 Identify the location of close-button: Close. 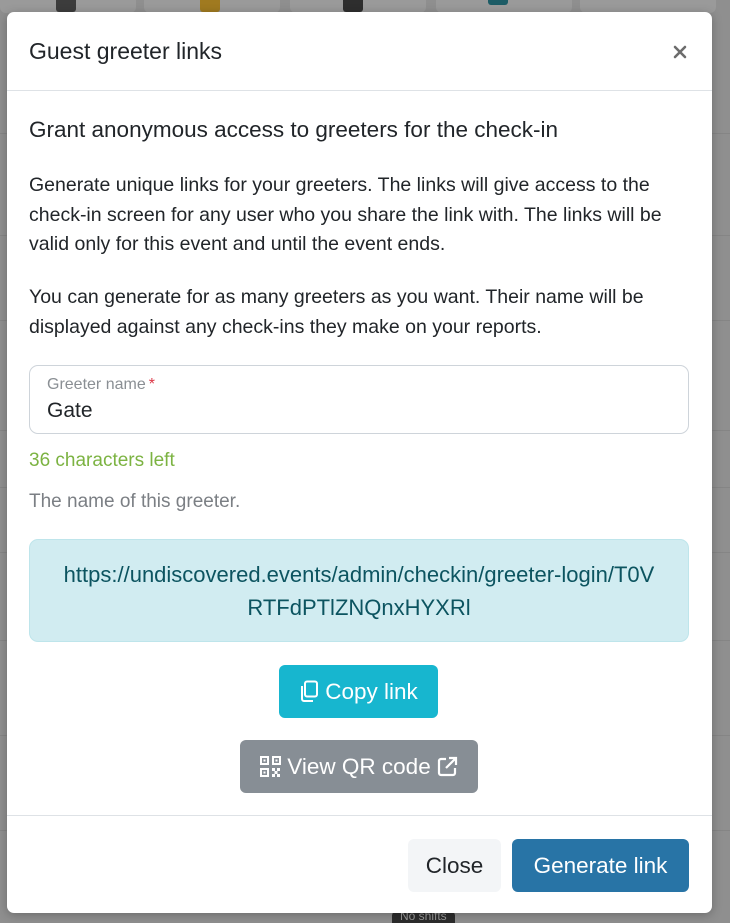
(454, 865).